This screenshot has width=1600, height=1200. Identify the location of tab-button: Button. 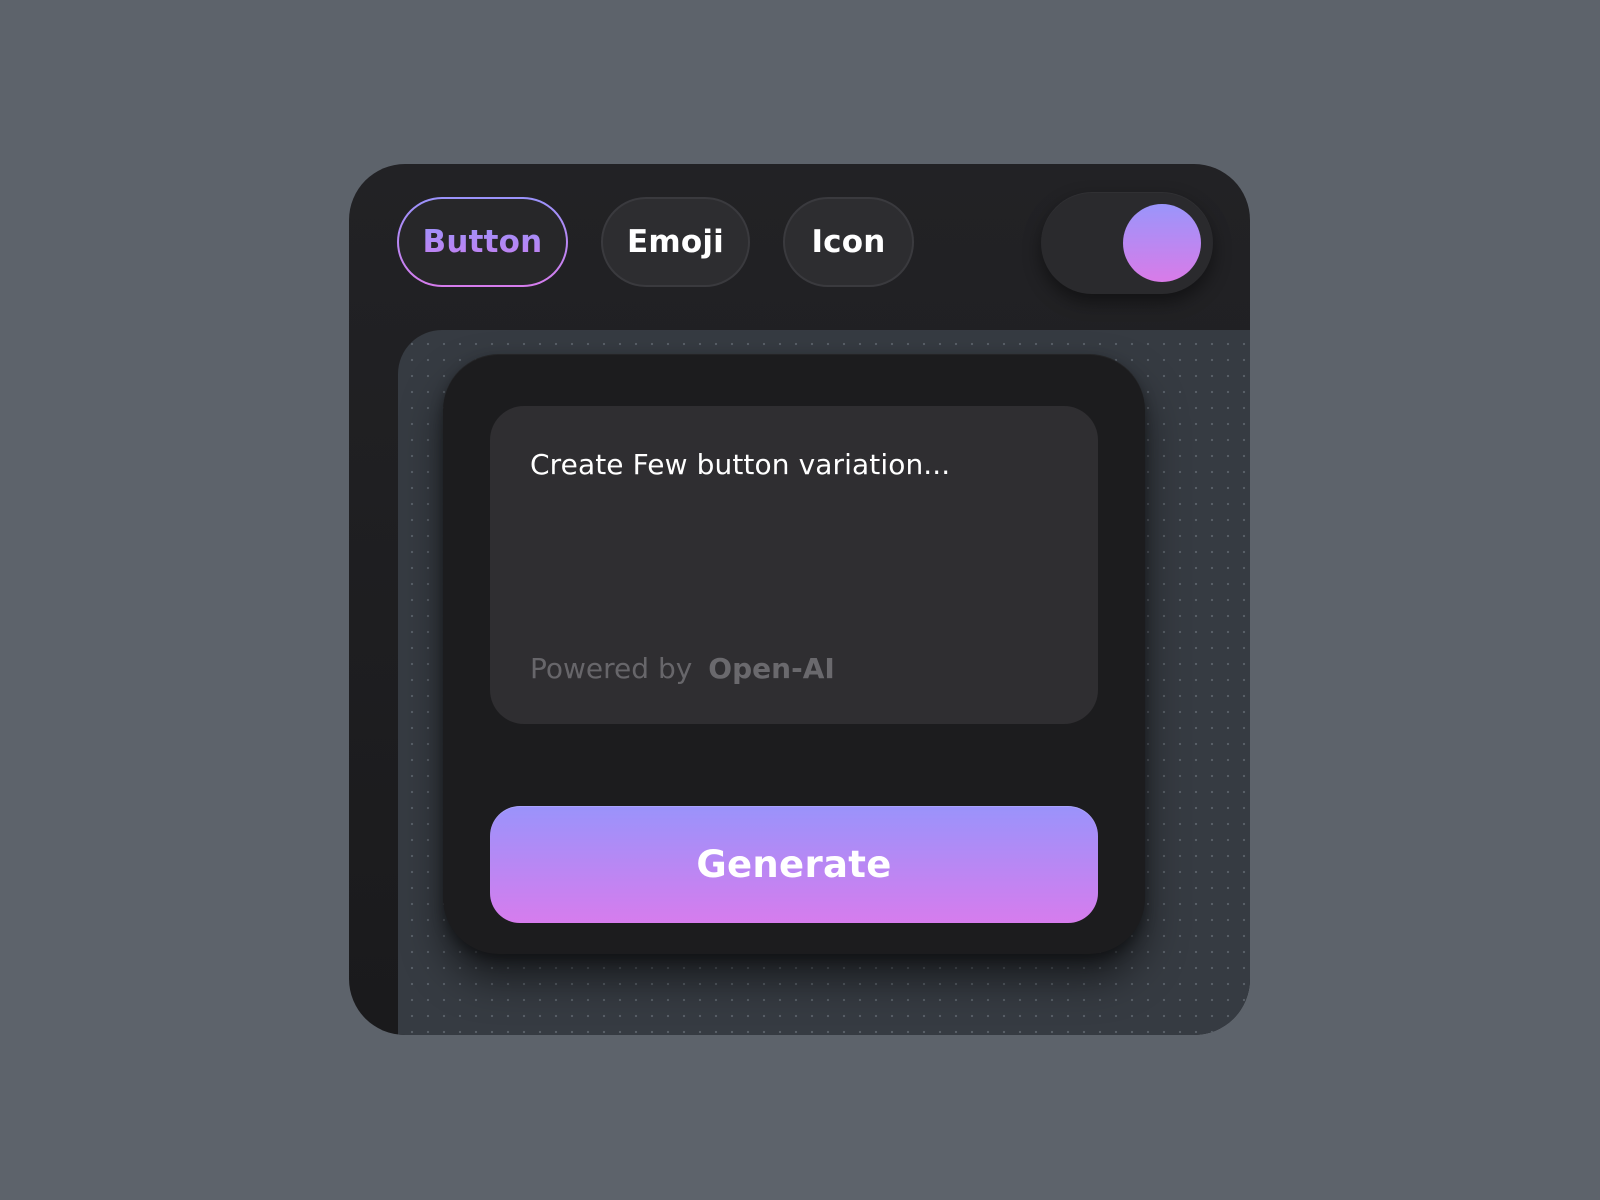
(482, 242).